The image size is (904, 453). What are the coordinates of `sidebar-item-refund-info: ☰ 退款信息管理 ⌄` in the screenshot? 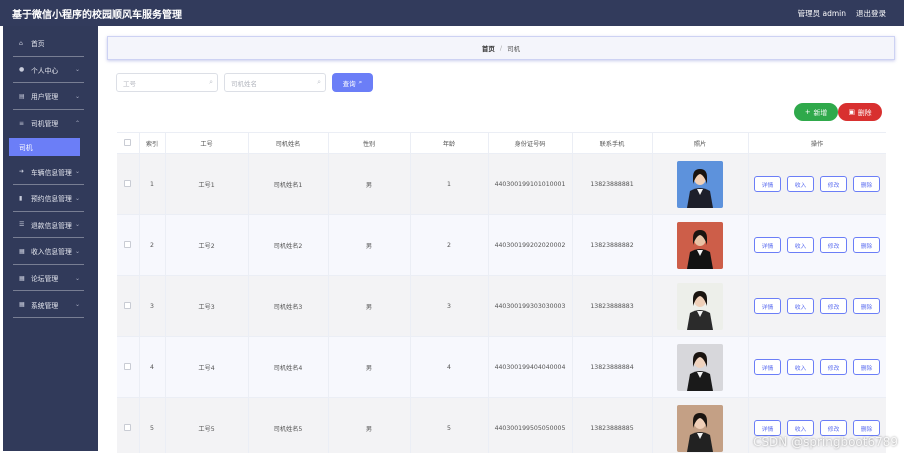 It's located at (50, 225).